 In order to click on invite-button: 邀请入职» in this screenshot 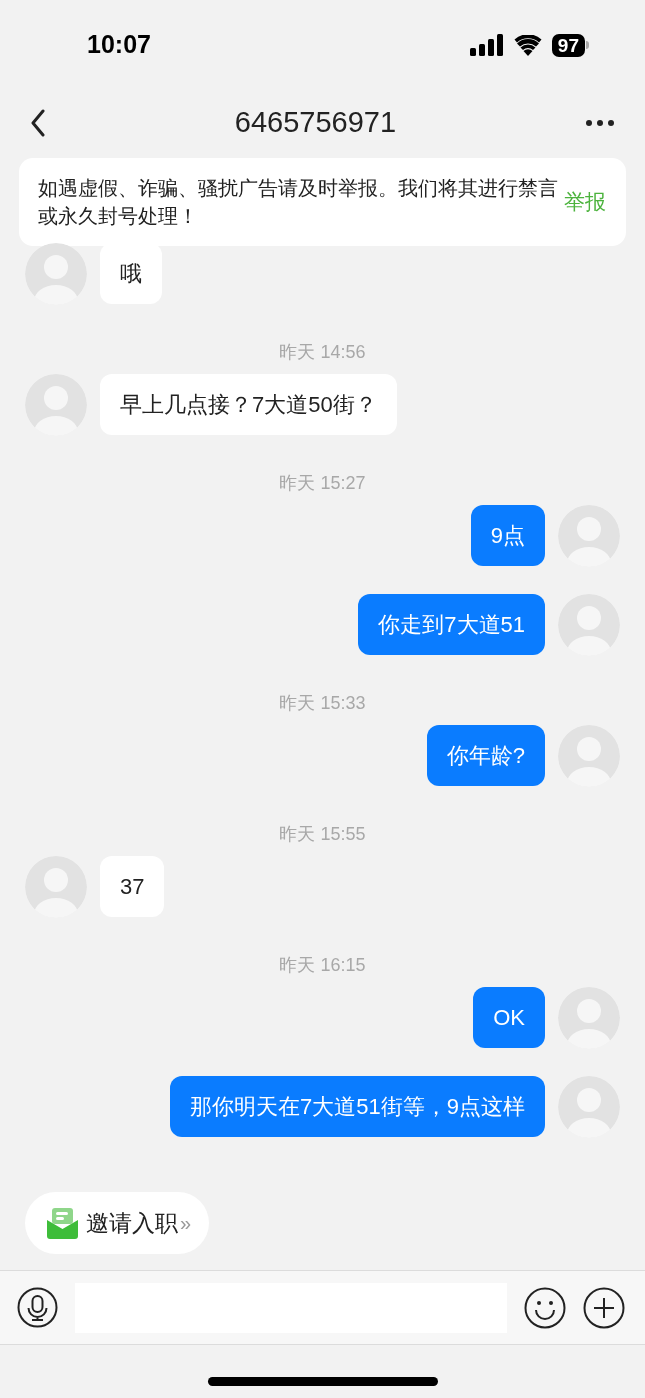, I will do `click(117, 1223)`.